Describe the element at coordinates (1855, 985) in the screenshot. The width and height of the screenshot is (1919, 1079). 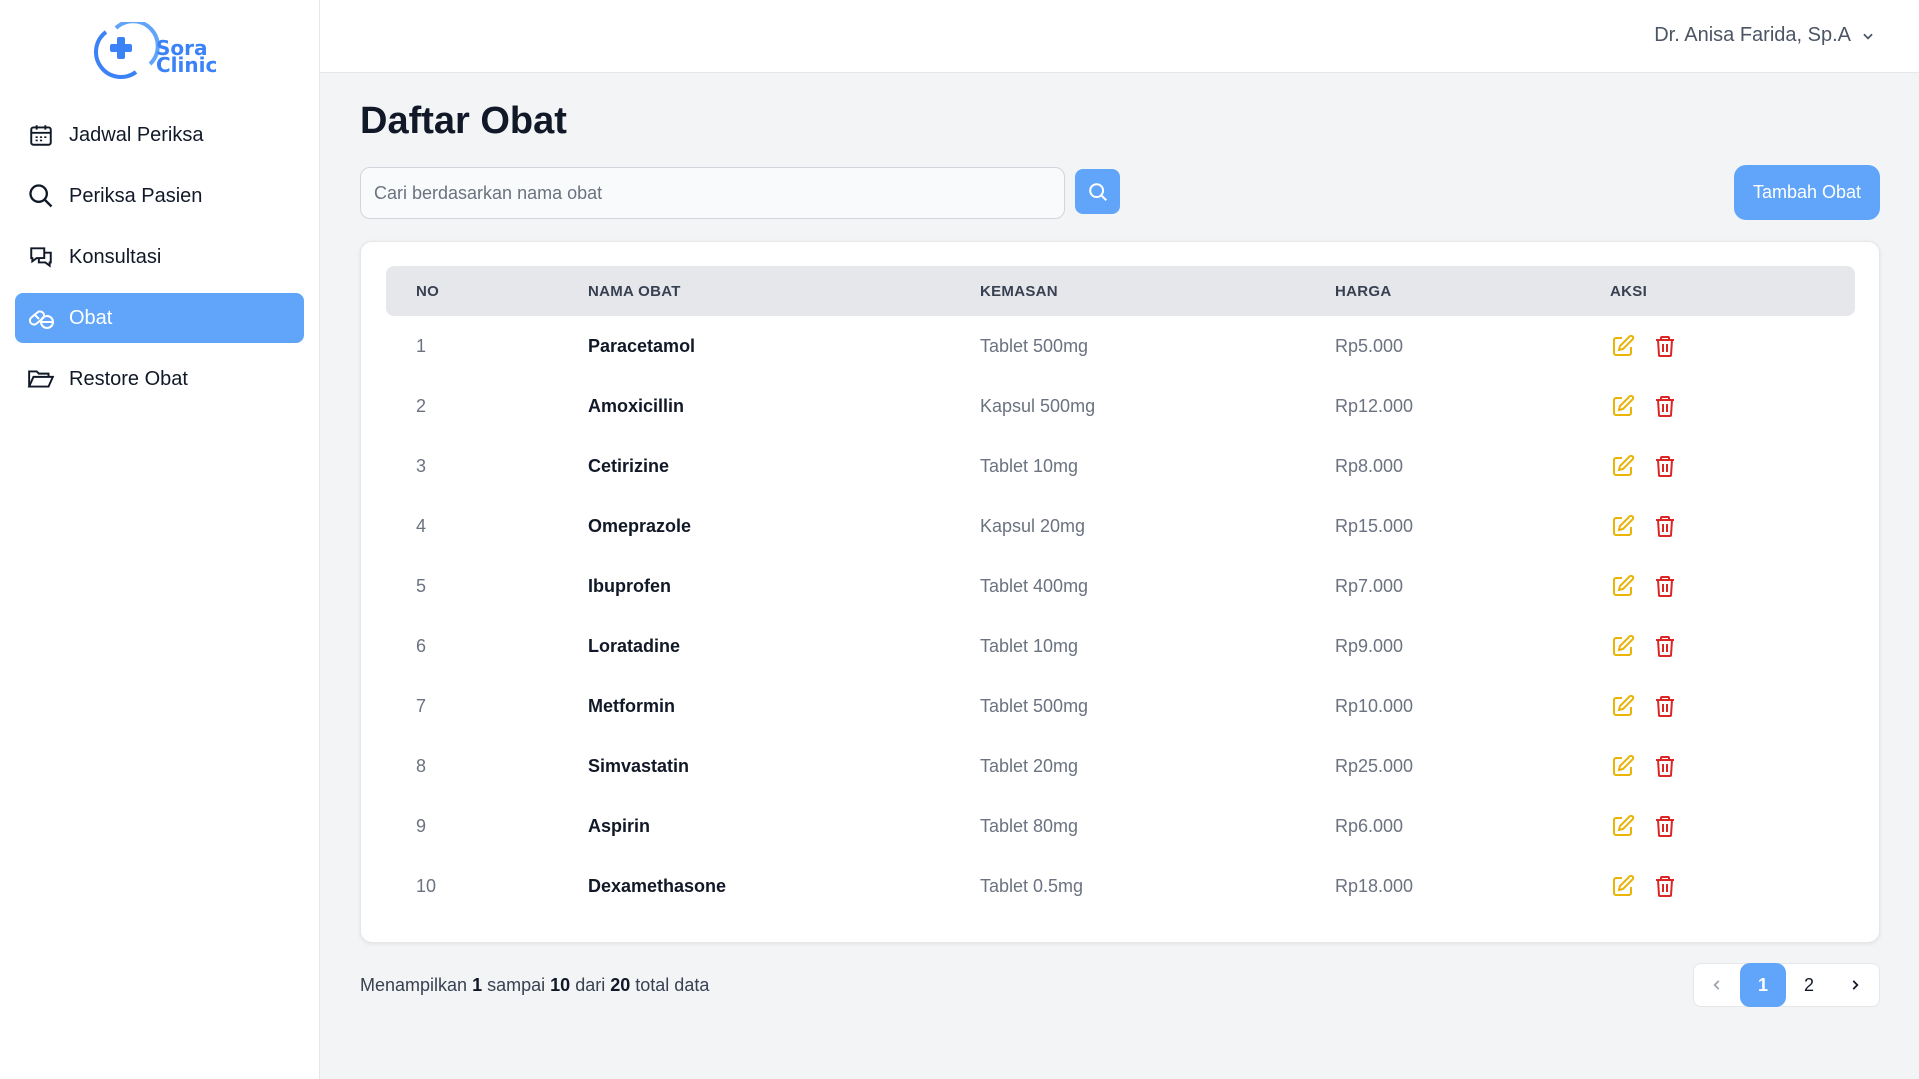
I see `next-page-button` at that location.